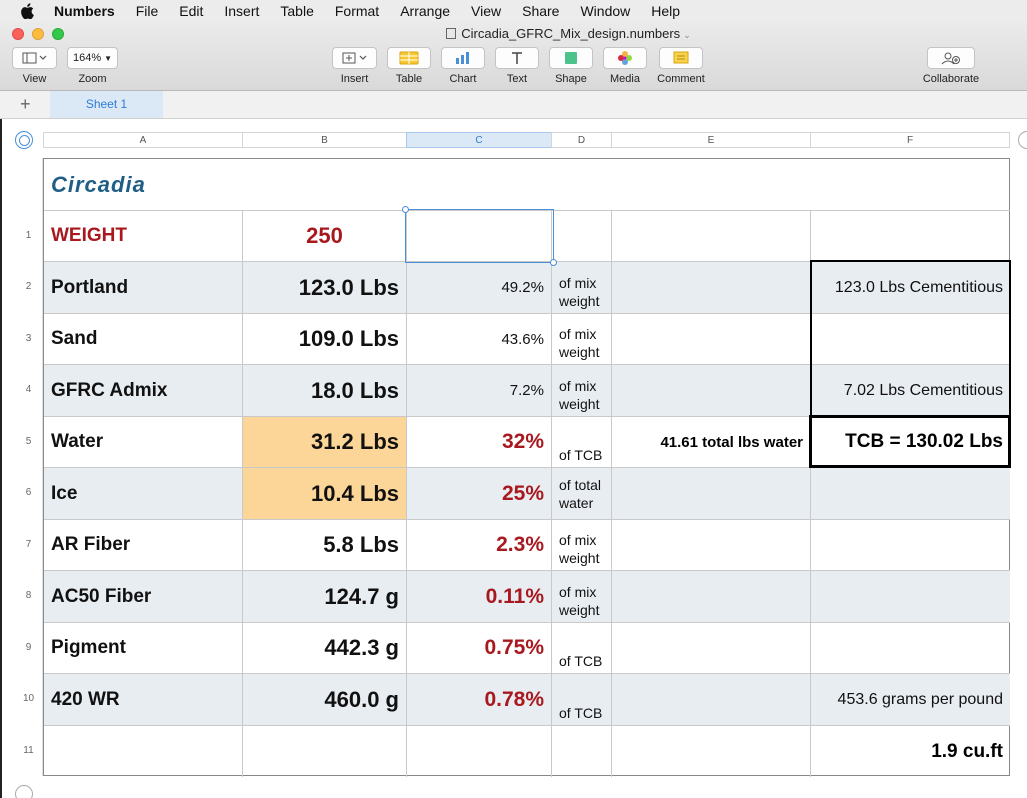 This screenshot has width=1027, height=798. What do you see at coordinates (479, 442) in the screenshot?
I see `ingredient-percent: 32%` at bounding box center [479, 442].